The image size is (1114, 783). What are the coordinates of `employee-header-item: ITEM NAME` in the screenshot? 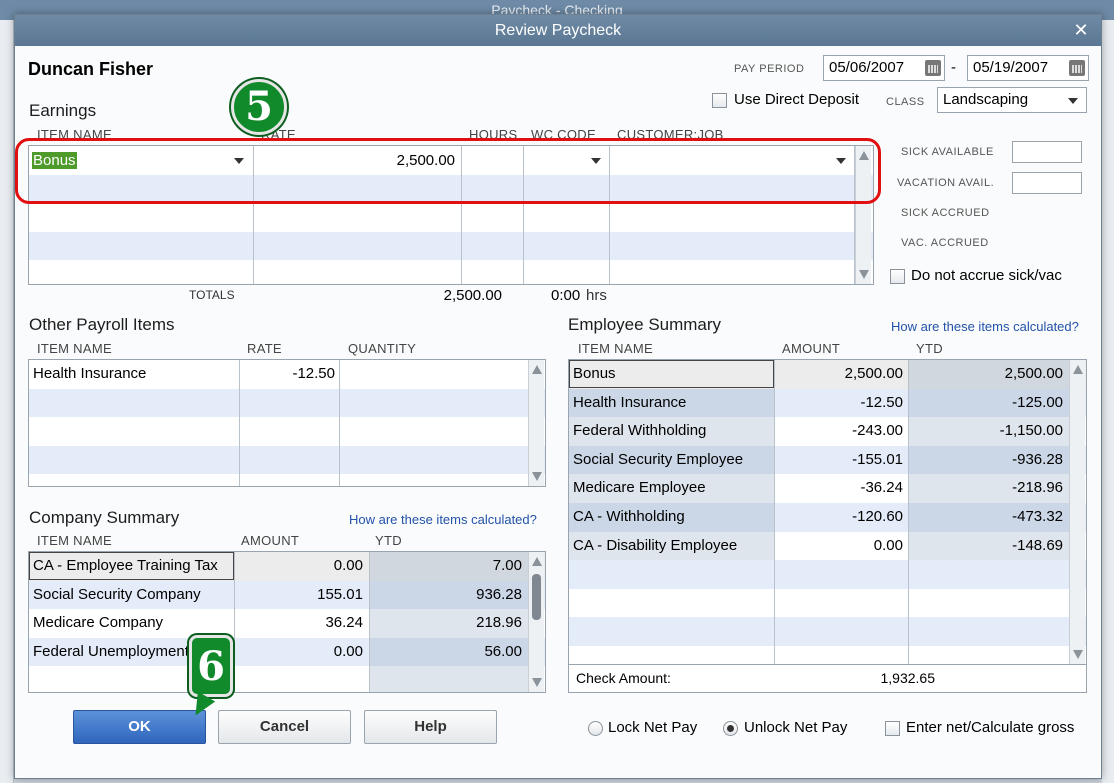 It's located at (615, 348).